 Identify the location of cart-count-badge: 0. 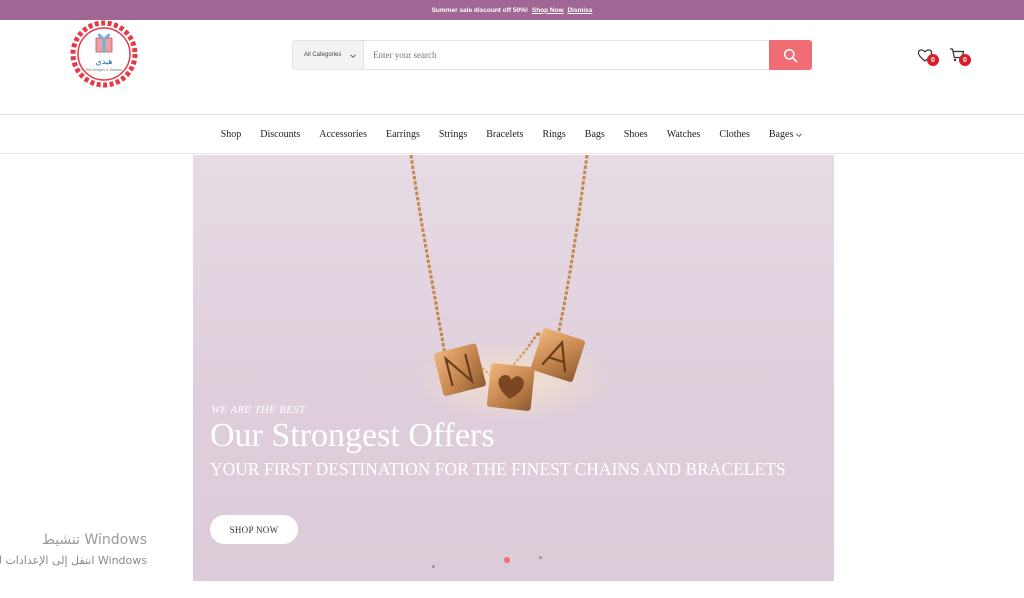
(965, 60).